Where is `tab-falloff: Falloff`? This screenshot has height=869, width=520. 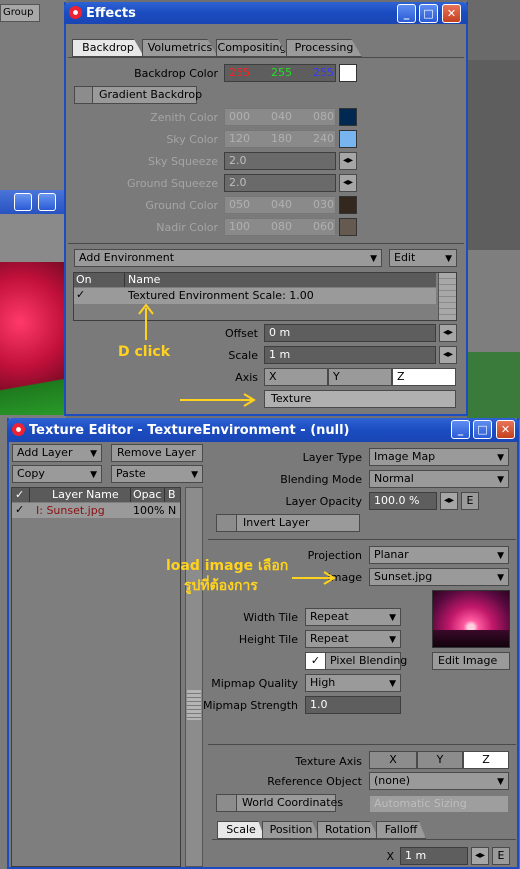
tab-falloff: Falloff is located at coordinates (401, 830).